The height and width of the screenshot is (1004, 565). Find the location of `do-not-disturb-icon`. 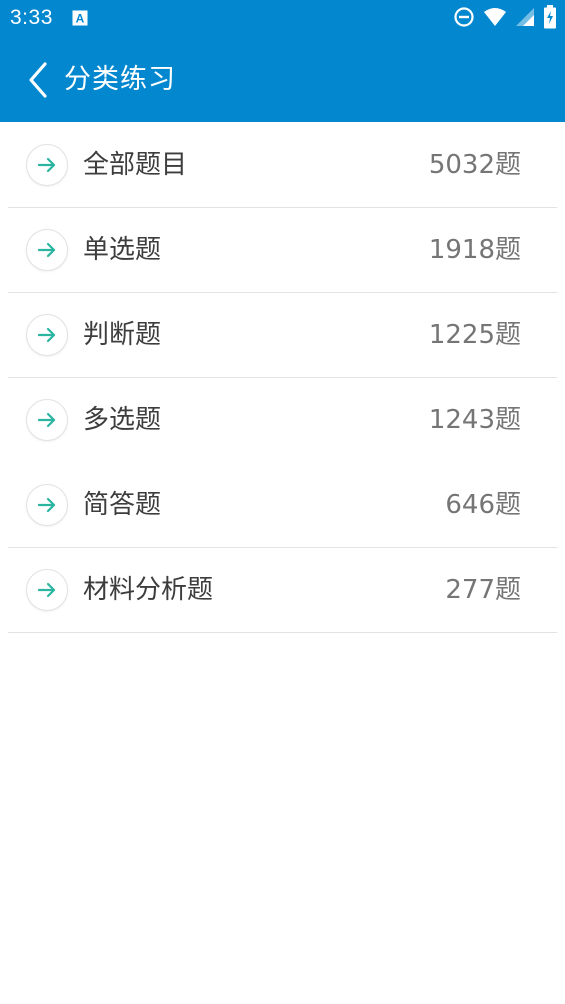

do-not-disturb-icon is located at coordinates (464, 19).